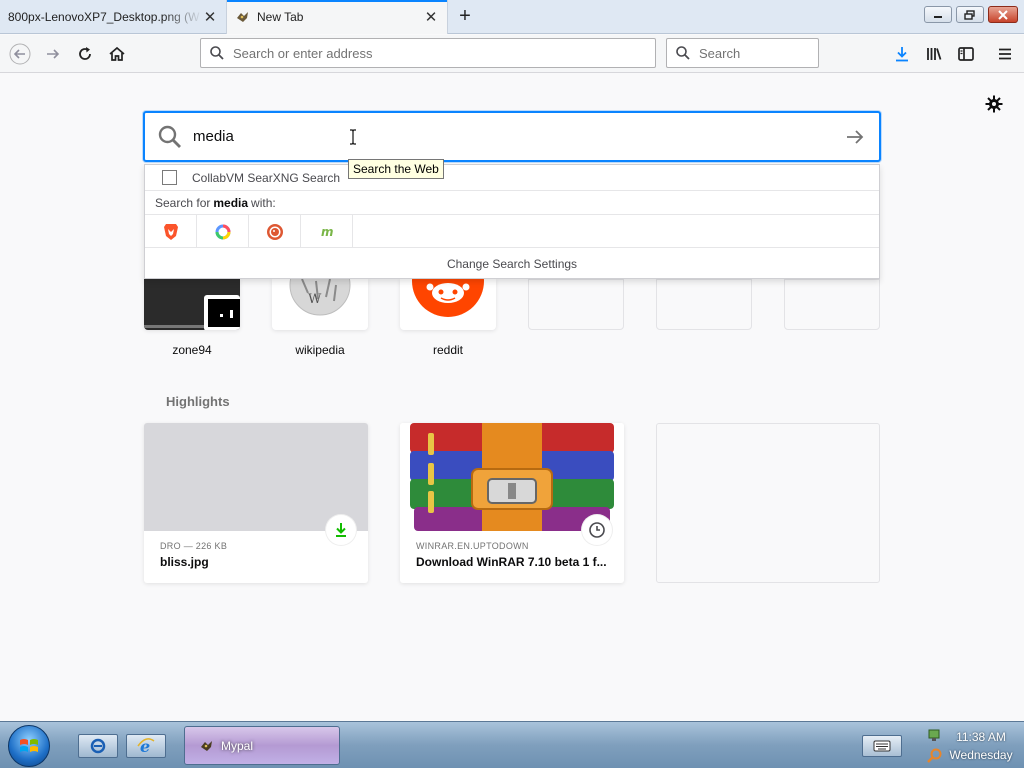 Image resolution: width=1024 pixels, height=768 pixels. Describe the element at coordinates (981, 746) in the screenshot. I see `system-clock: 11:38 AM Wednesday` at that location.